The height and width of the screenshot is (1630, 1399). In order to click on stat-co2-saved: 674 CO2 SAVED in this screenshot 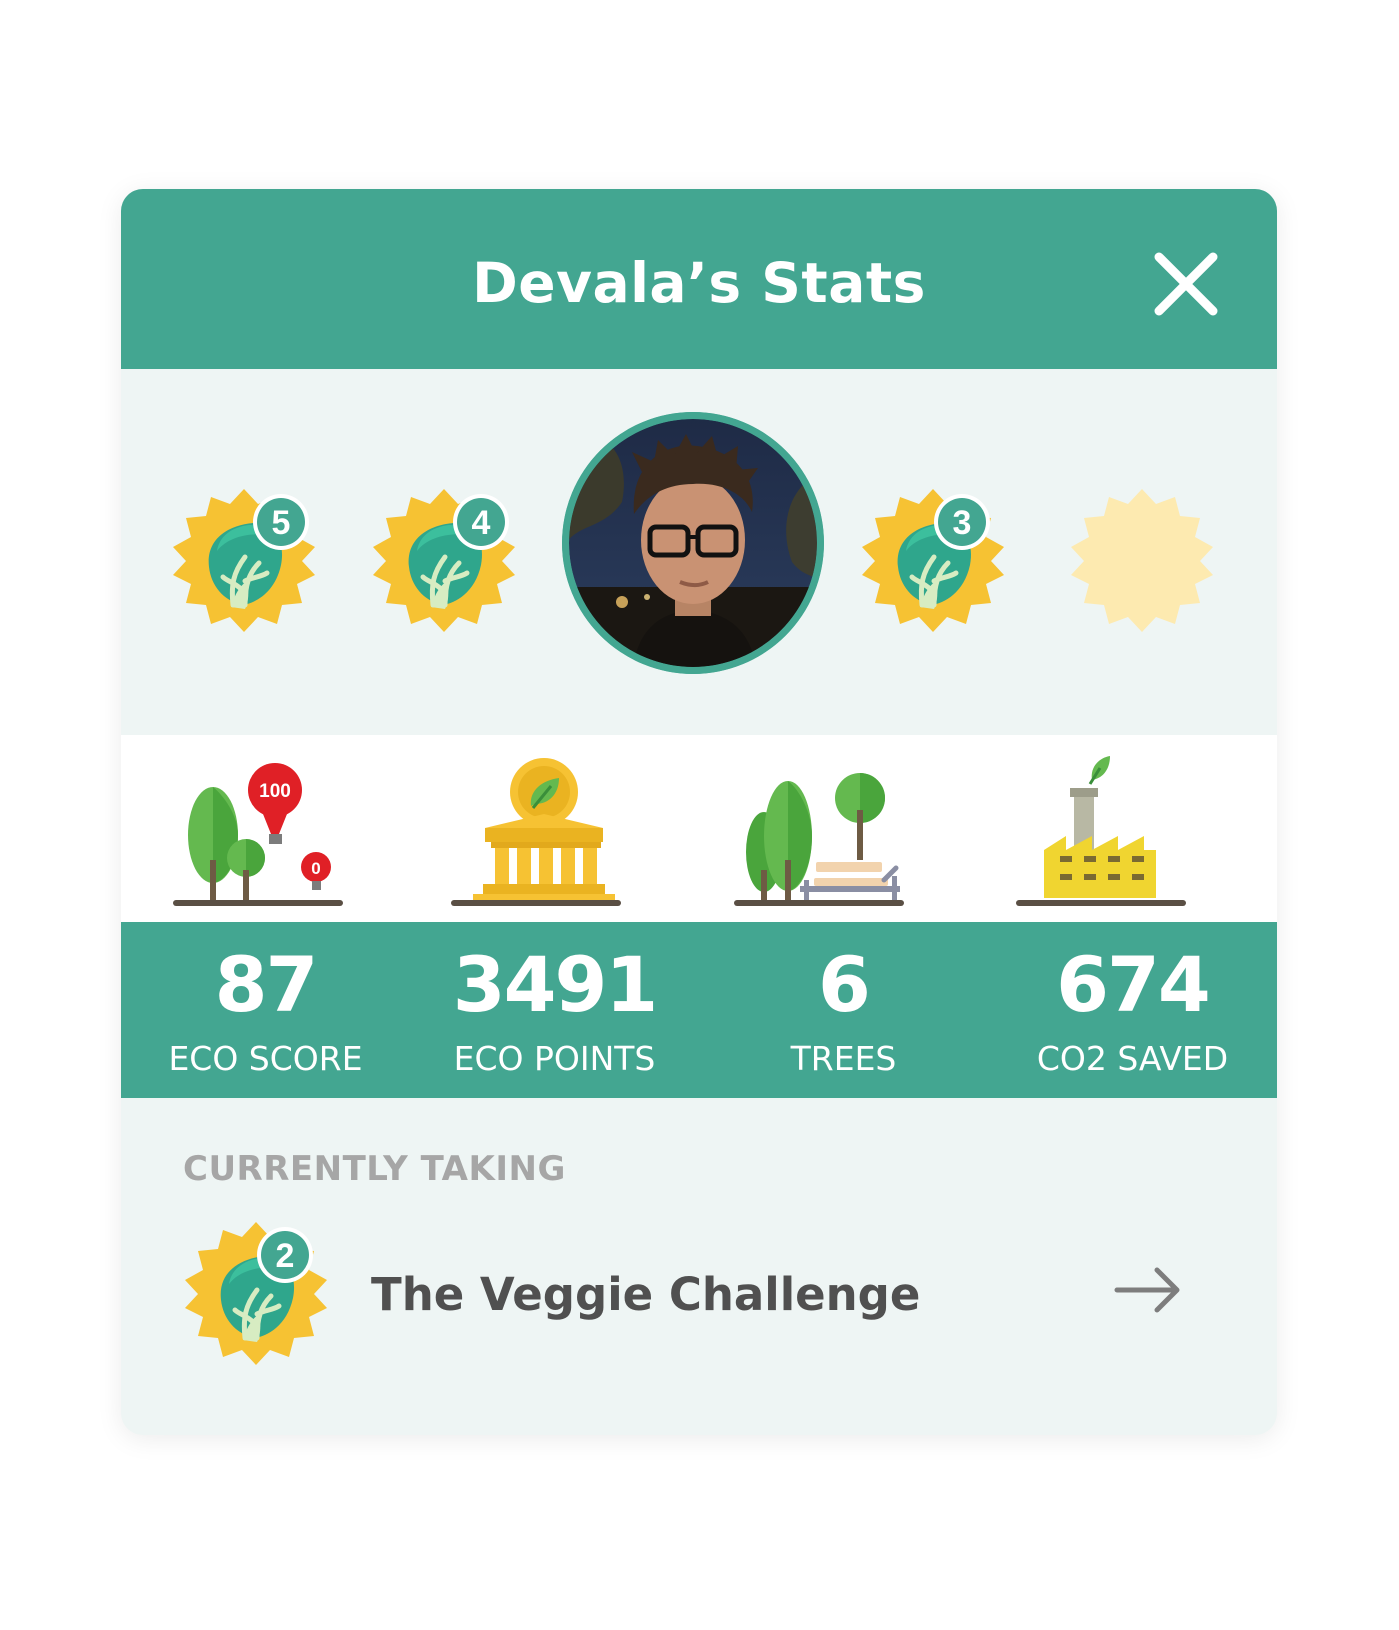, I will do `click(1132, 1010)`.